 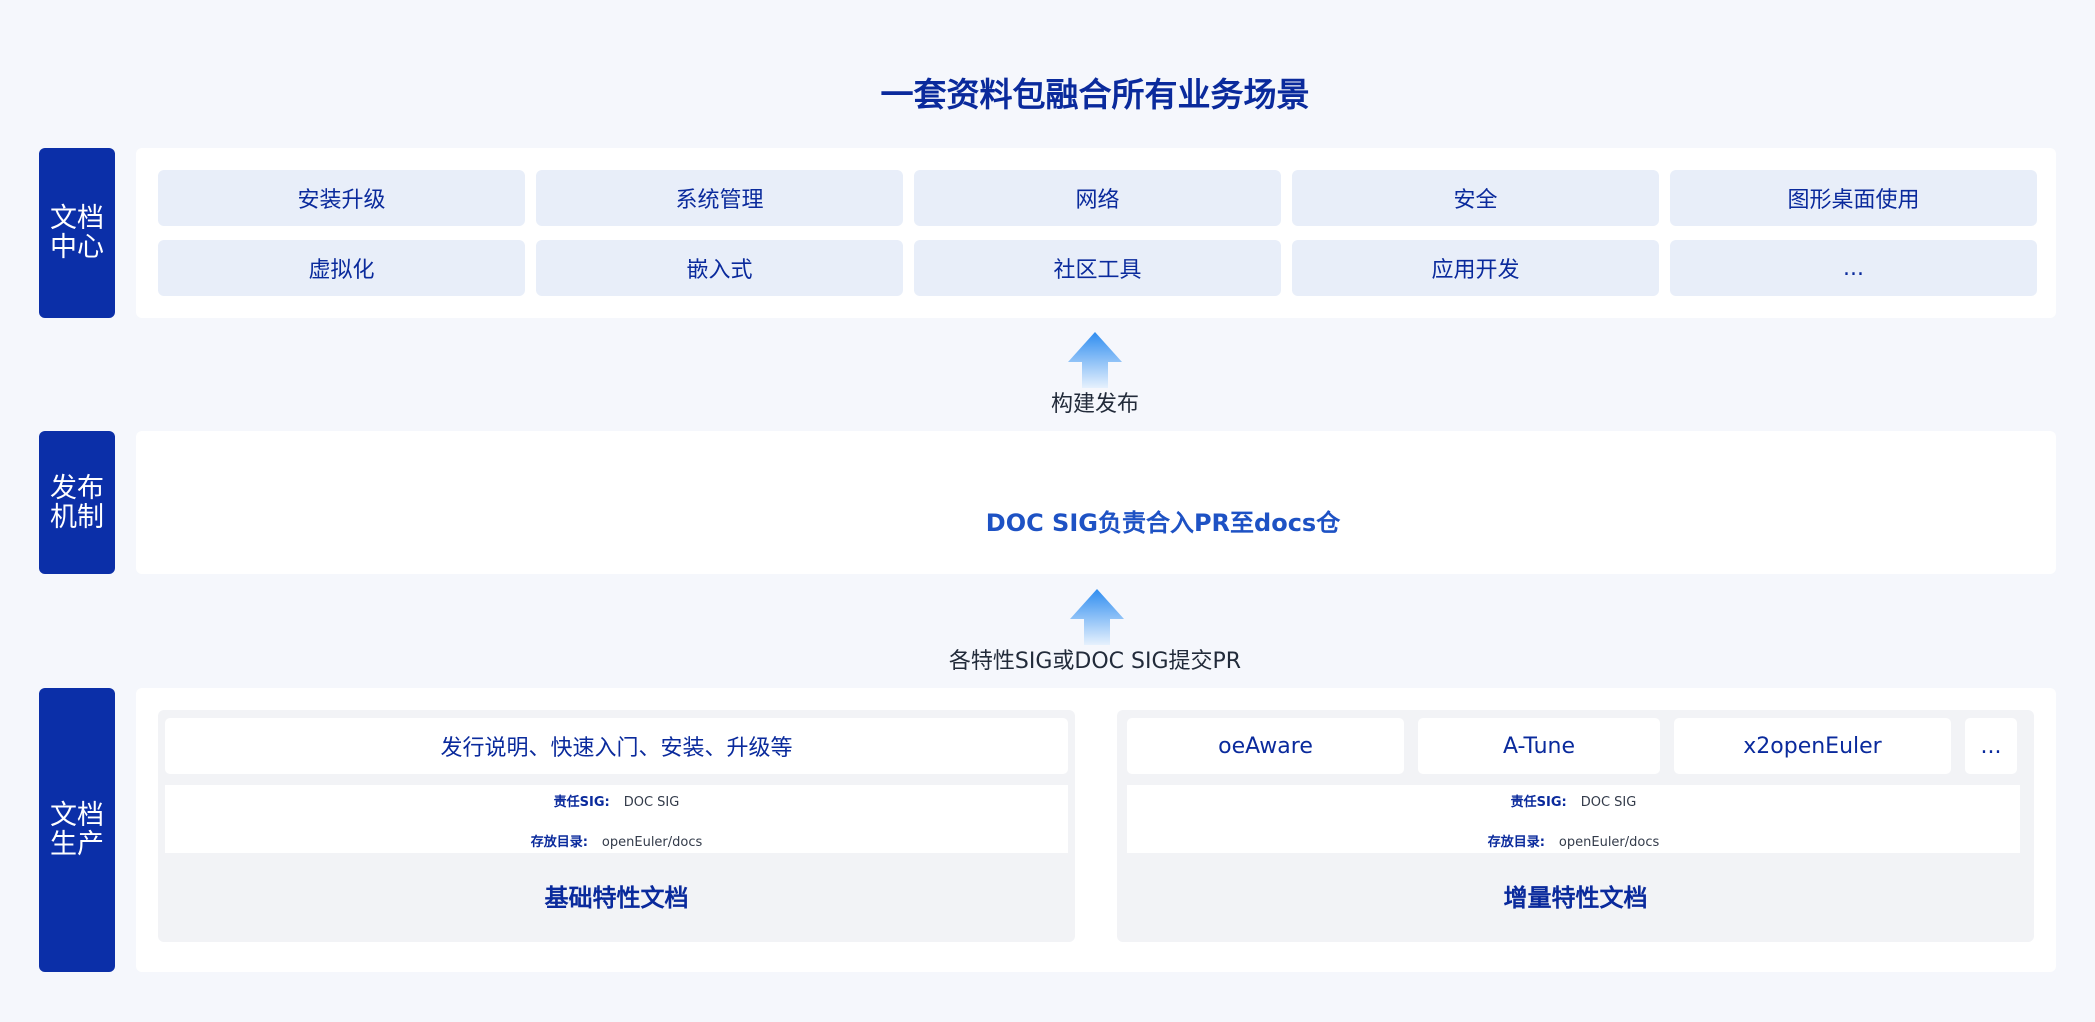 What do you see at coordinates (719, 268) in the screenshot?
I see `doc-category-cell: 嵌入式` at bounding box center [719, 268].